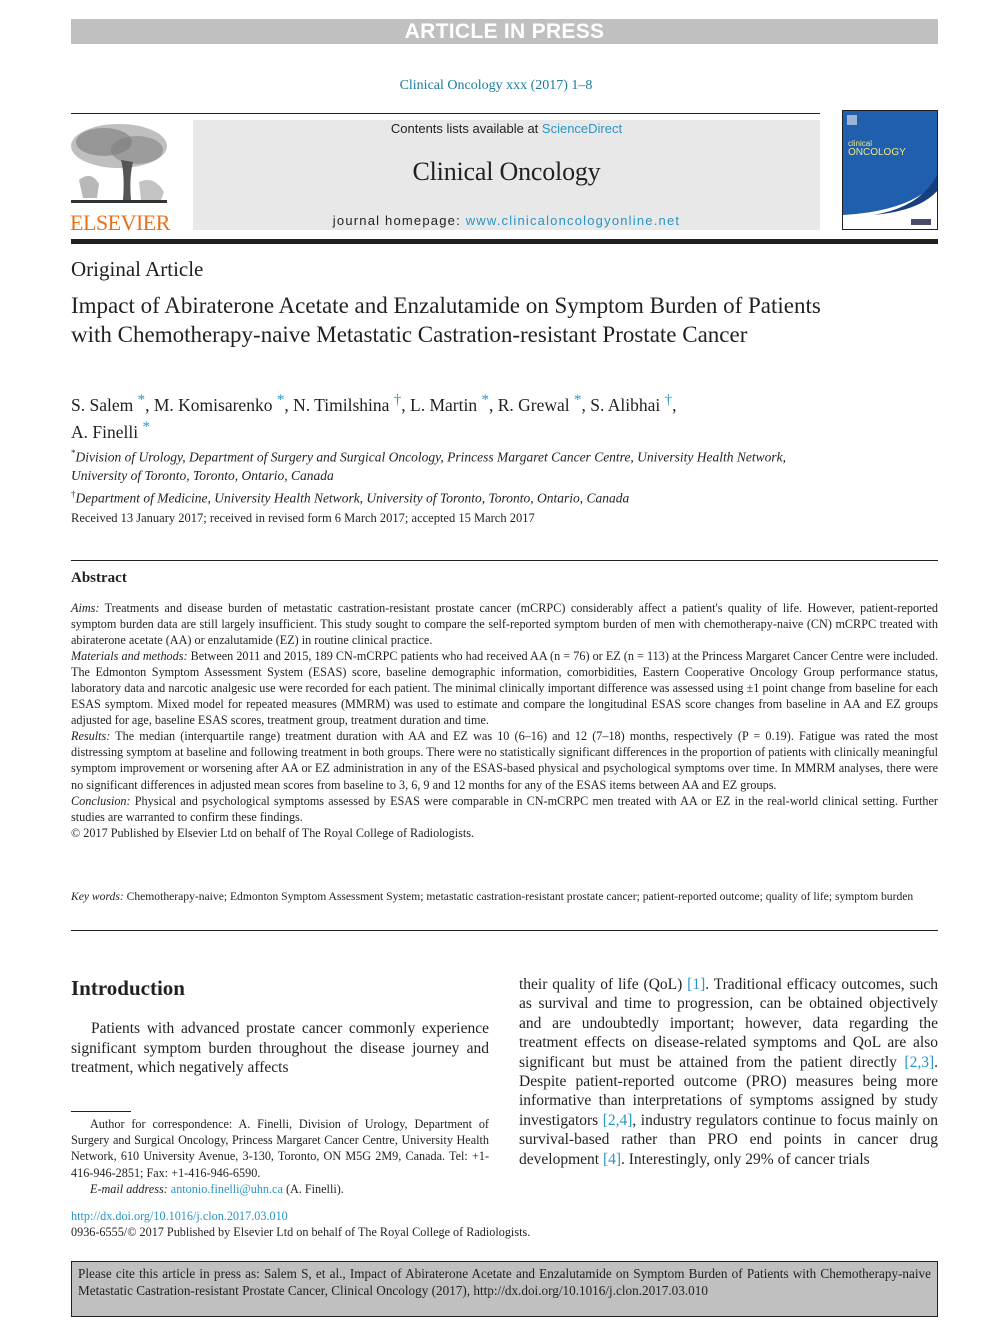  Describe the element at coordinates (101, 800) in the screenshot. I see `section-label: Conclusion:` at that location.